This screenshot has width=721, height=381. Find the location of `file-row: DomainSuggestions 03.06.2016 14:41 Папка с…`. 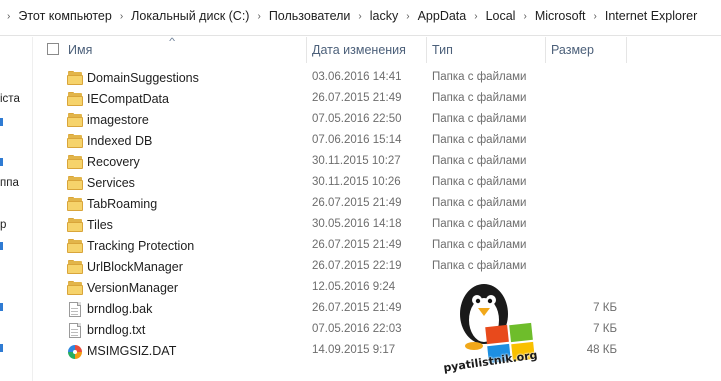

file-row: DomainSuggestions 03.06.2016 14:41 Папка с… is located at coordinates (360, 78).